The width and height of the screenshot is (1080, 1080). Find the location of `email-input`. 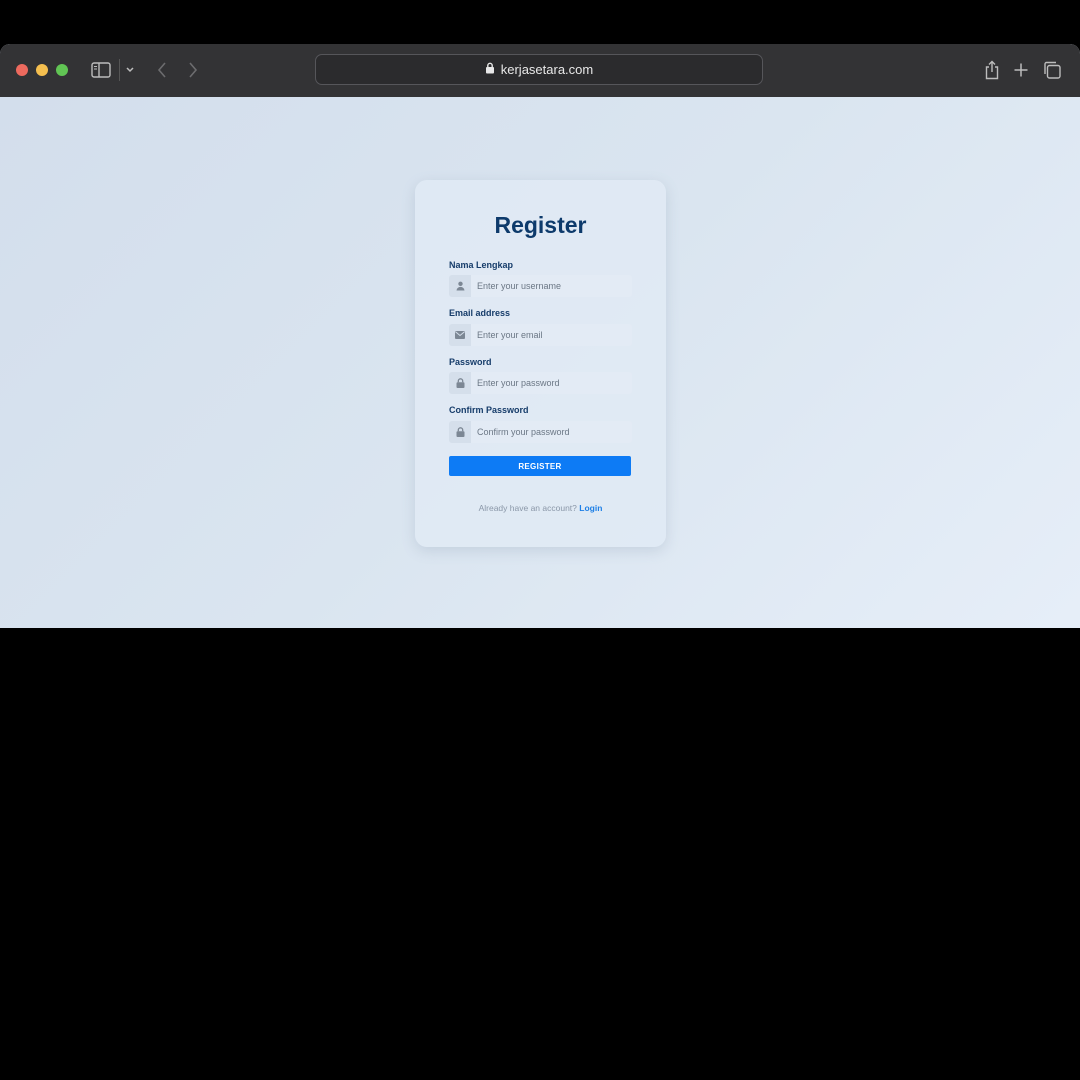

email-input is located at coordinates (551, 335).